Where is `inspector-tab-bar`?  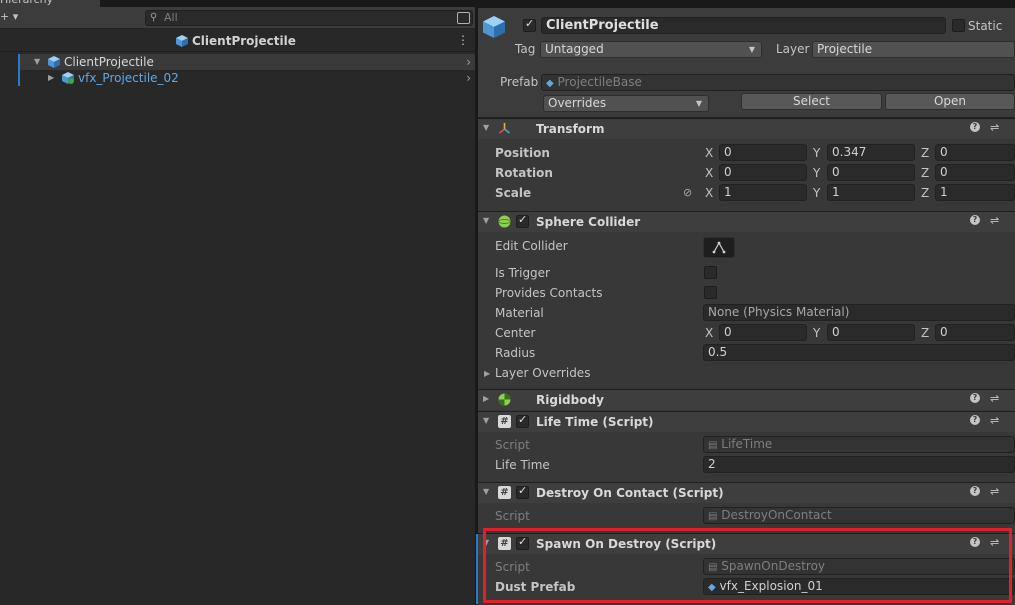
inspector-tab-bar is located at coordinates (746, 4).